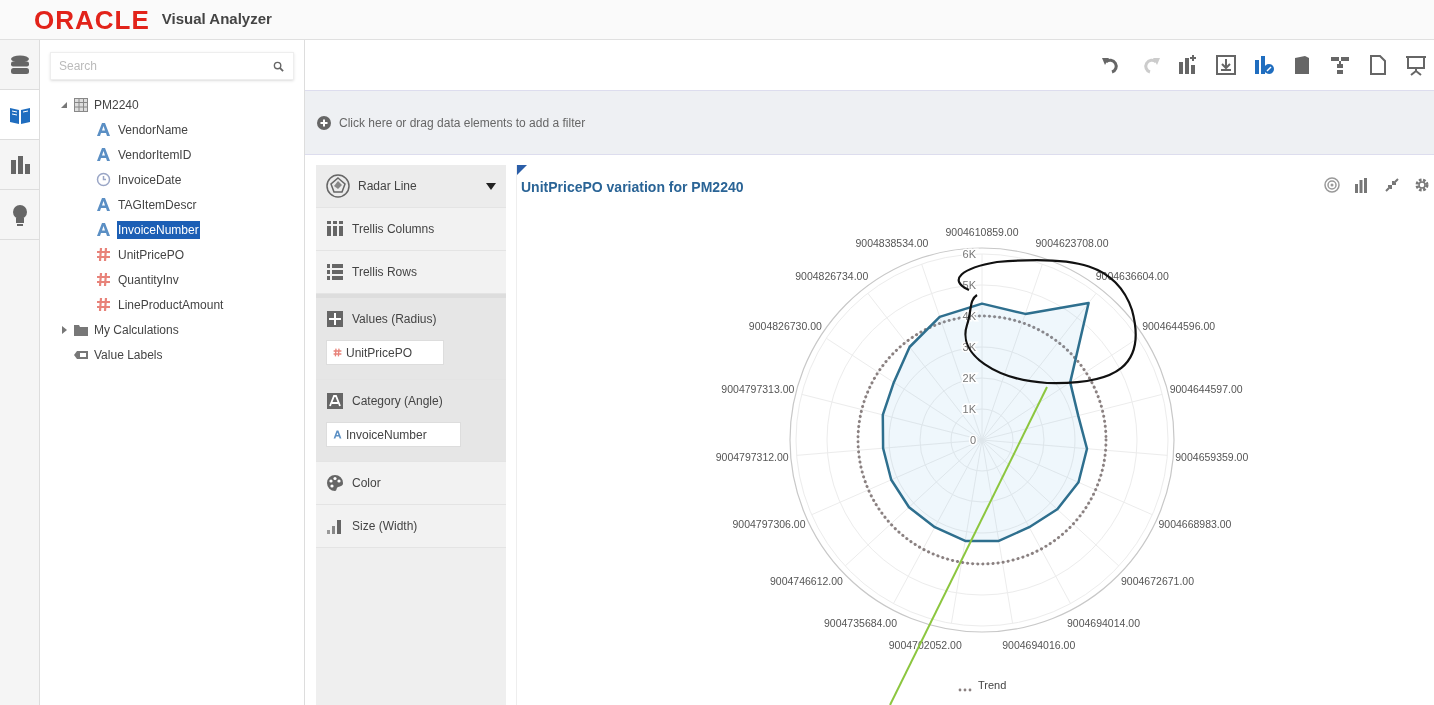  Describe the element at coordinates (992, 685) in the screenshot. I see `legend-label: Trend` at that location.